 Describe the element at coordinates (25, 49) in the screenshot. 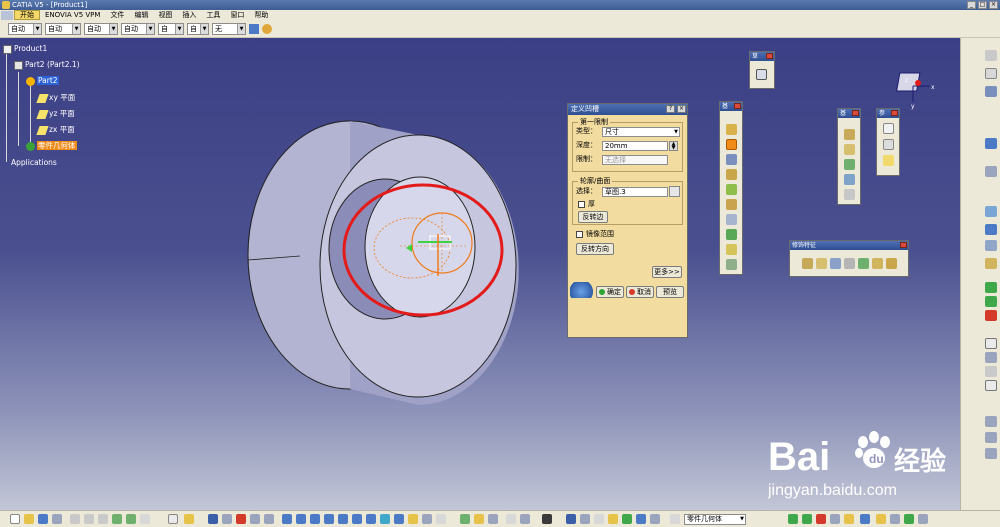

I see `tree-node-product: Product1` at that location.